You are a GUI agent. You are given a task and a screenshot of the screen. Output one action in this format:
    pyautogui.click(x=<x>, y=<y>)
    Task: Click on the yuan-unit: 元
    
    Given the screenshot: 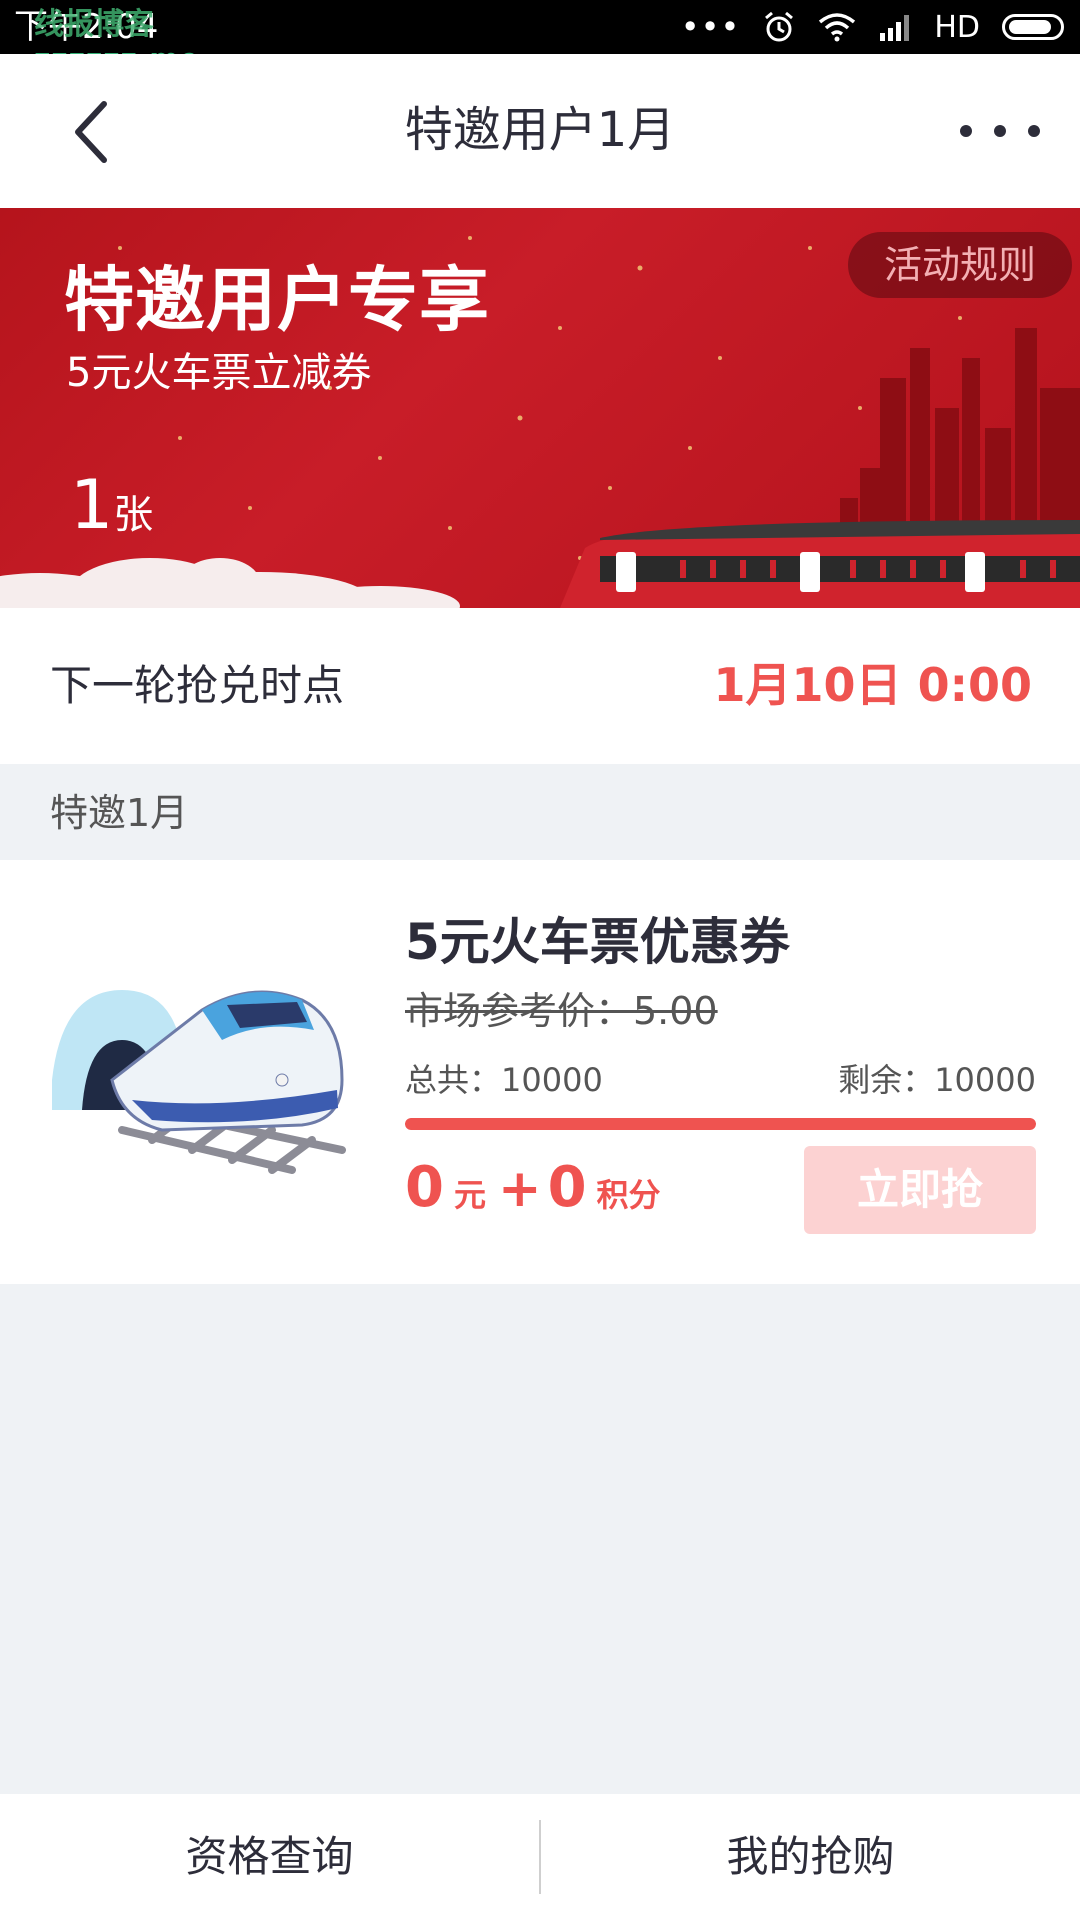 What is the action you would take?
    pyautogui.click(x=469, y=1195)
    